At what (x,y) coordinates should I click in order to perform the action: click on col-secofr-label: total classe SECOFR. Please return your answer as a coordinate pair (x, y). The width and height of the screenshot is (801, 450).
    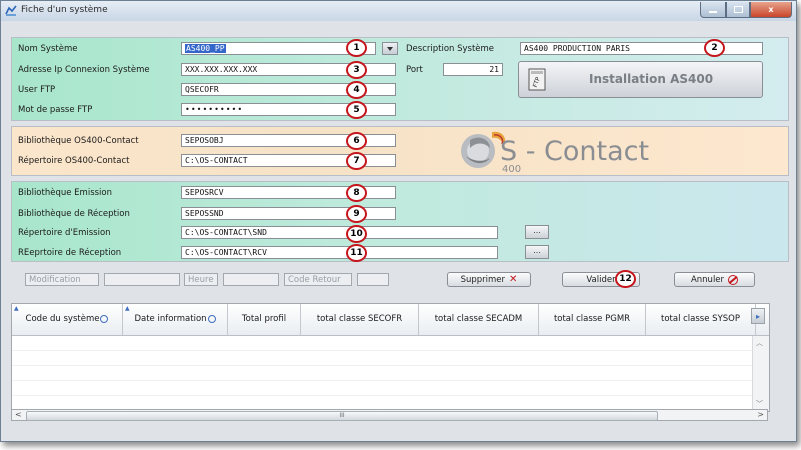
    Looking at the image, I should click on (359, 319).